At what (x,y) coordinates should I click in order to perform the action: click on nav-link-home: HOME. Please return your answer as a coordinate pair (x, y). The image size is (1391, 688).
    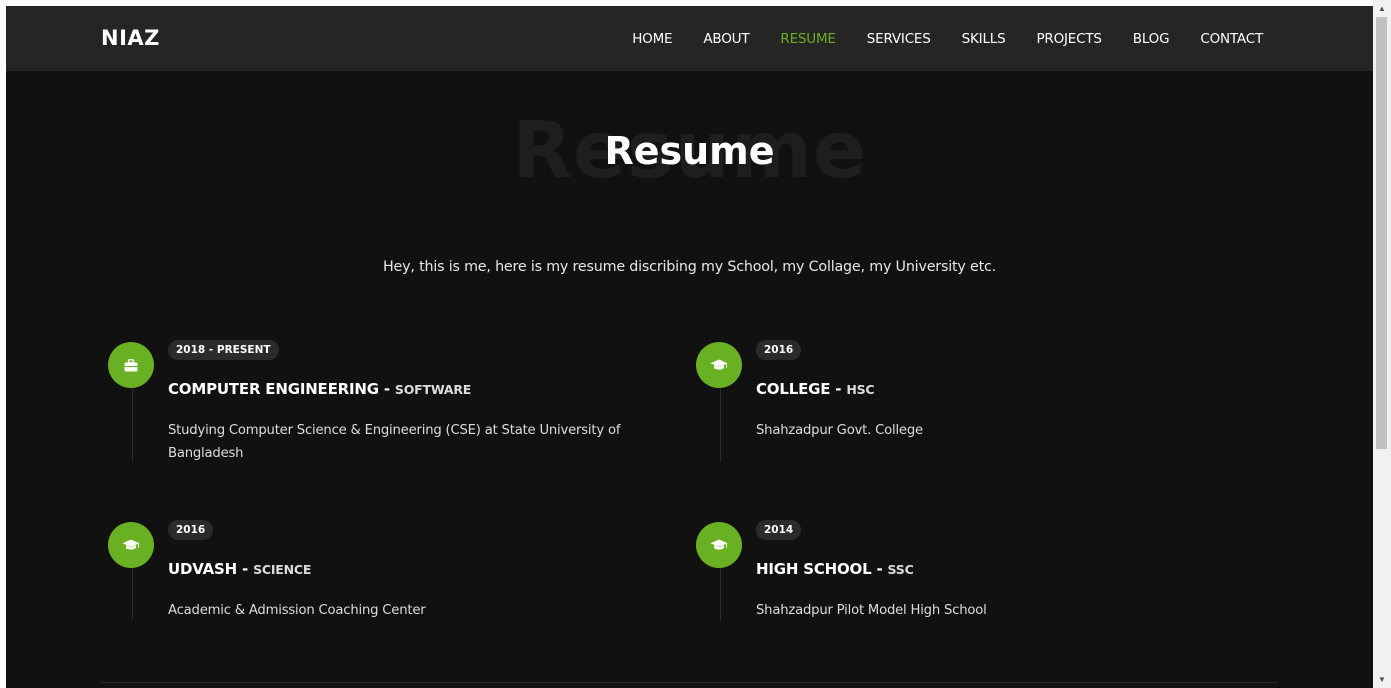
    Looking at the image, I should click on (652, 39).